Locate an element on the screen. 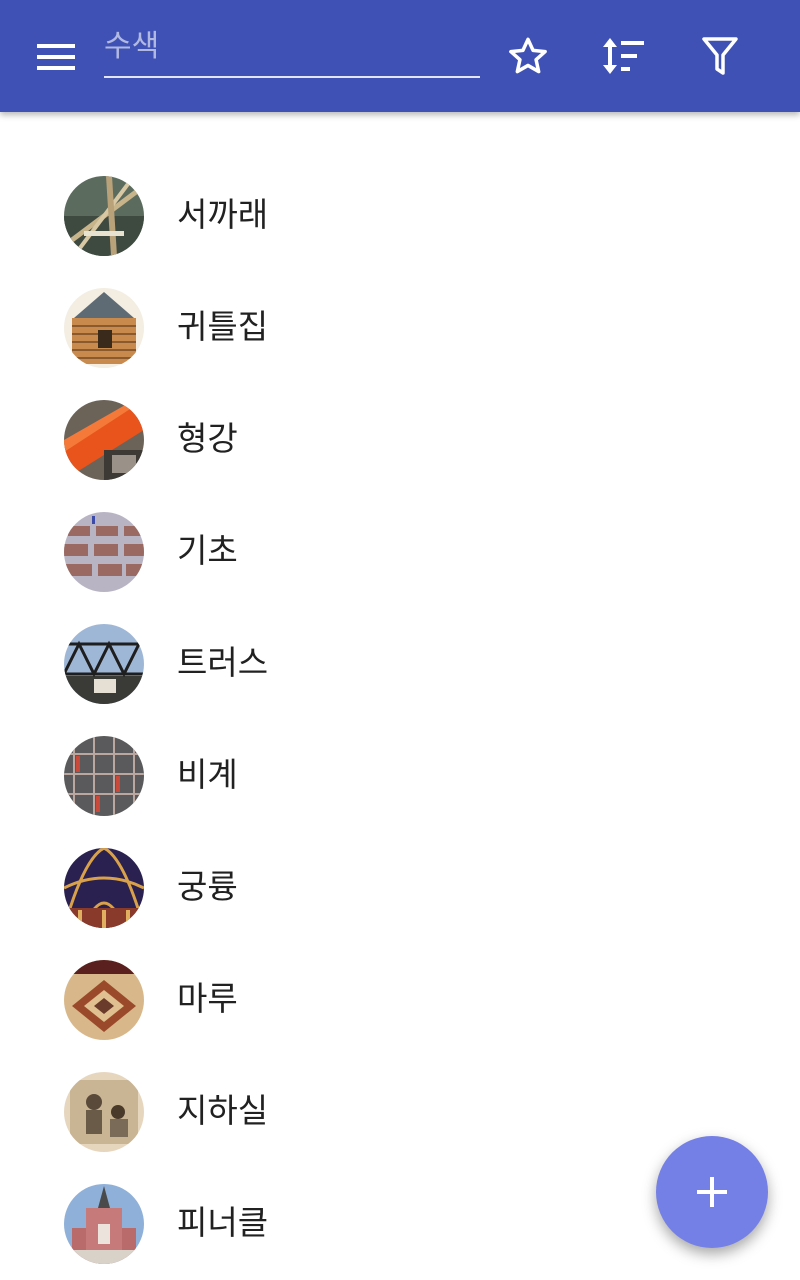  truss-bridge-photo is located at coordinates (104, 664).